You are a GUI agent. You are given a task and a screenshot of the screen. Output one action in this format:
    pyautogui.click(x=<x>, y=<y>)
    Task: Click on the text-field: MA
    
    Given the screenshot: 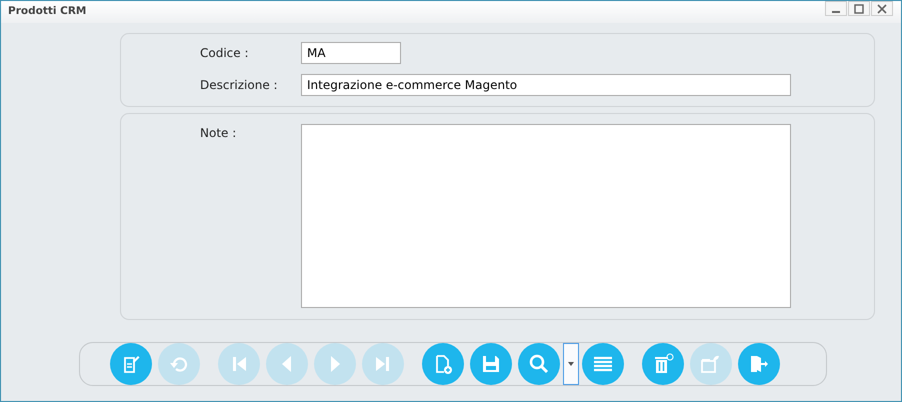 What is the action you would take?
    pyautogui.click(x=351, y=53)
    